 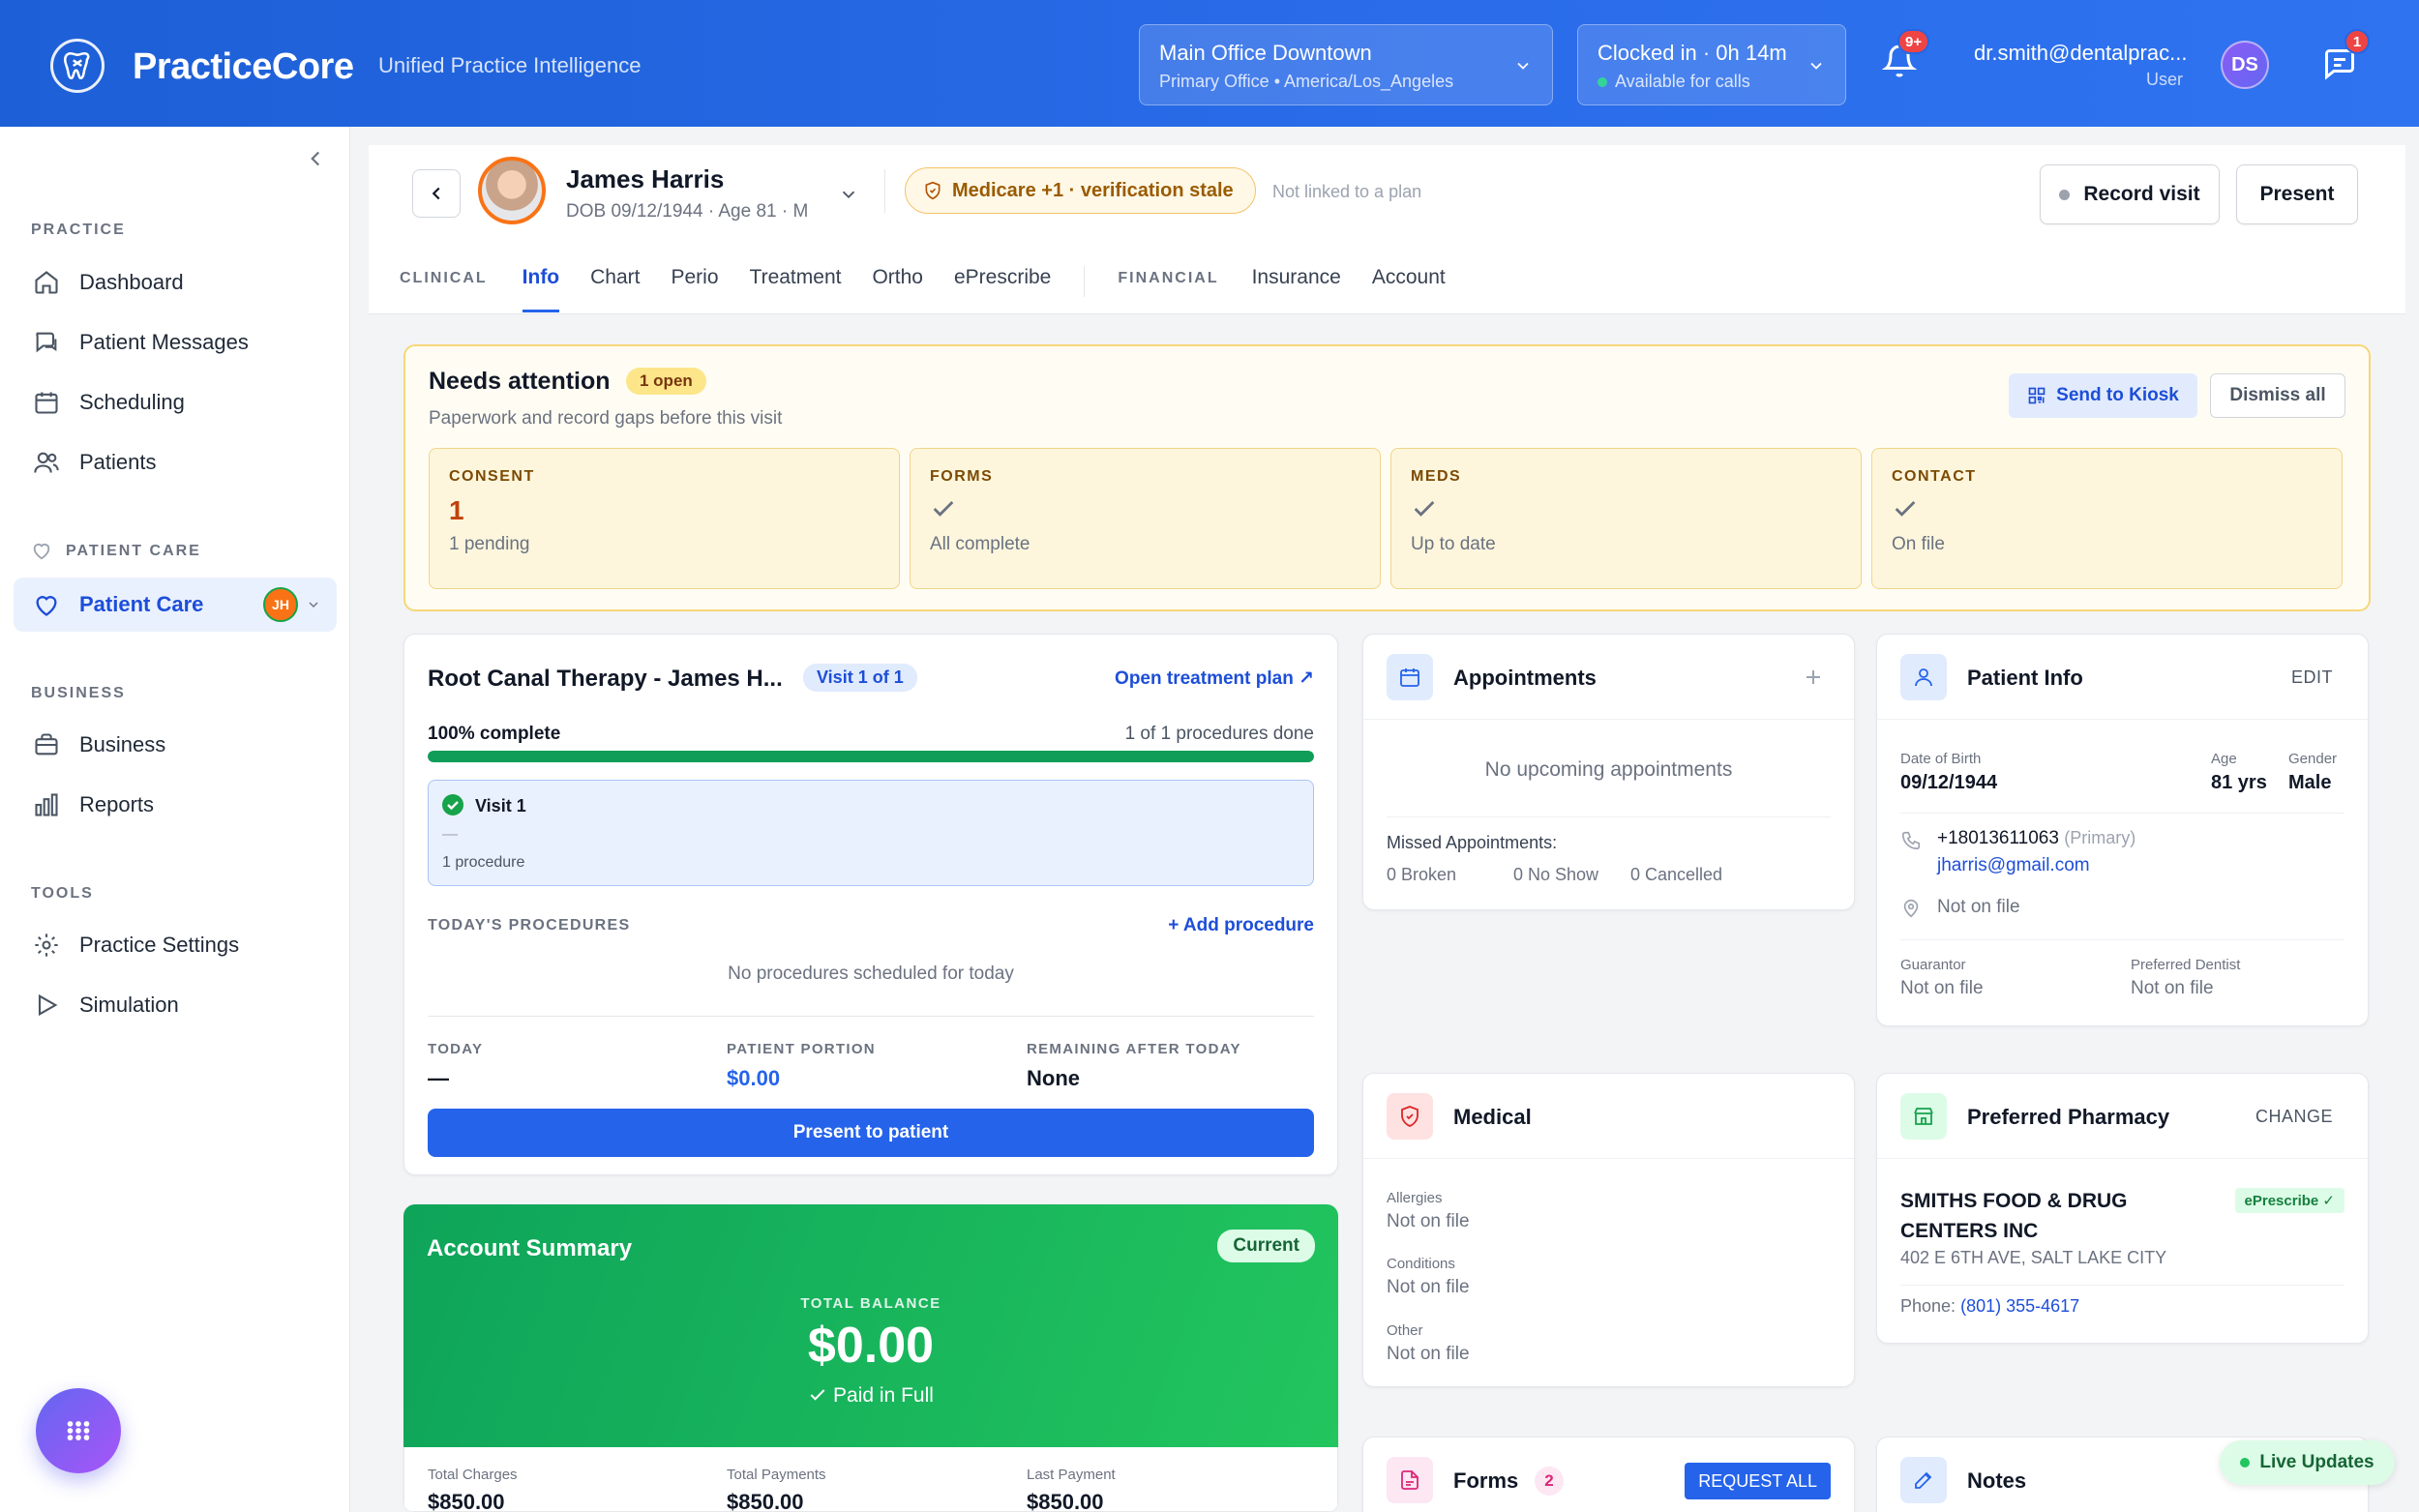 What do you see at coordinates (2307, 1463) in the screenshot?
I see `live-updates-badge: Live Updates` at bounding box center [2307, 1463].